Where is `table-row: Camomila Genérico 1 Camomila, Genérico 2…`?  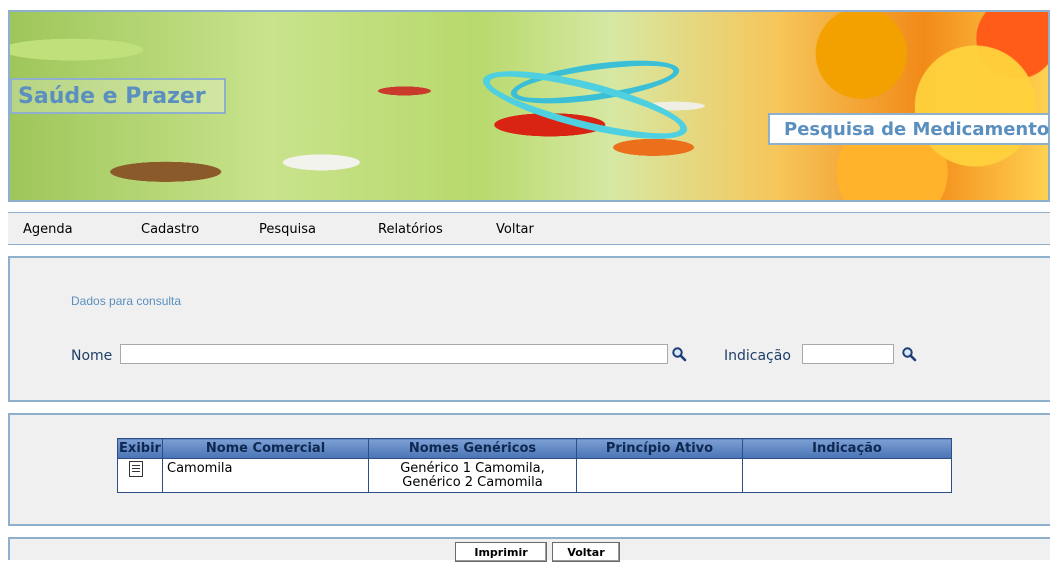 table-row: Camomila Genérico 1 Camomila, Genérico 2… is located at coordinates (534, 475).